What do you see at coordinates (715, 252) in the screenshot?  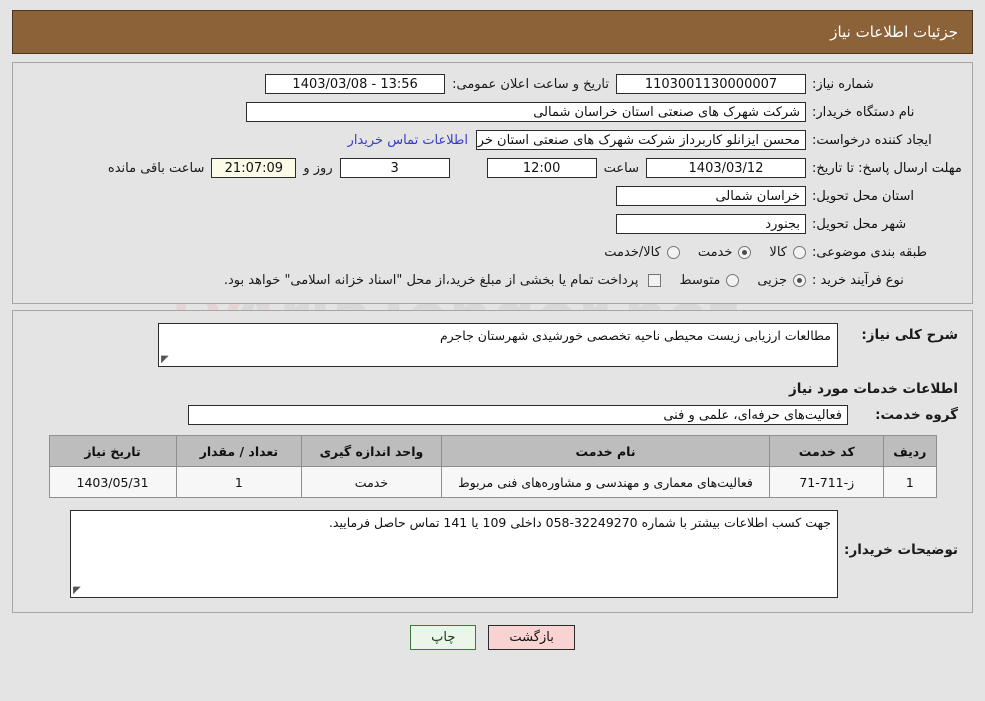 I see `category-option-service-label: خدمت` at bounding box center [715, 252].